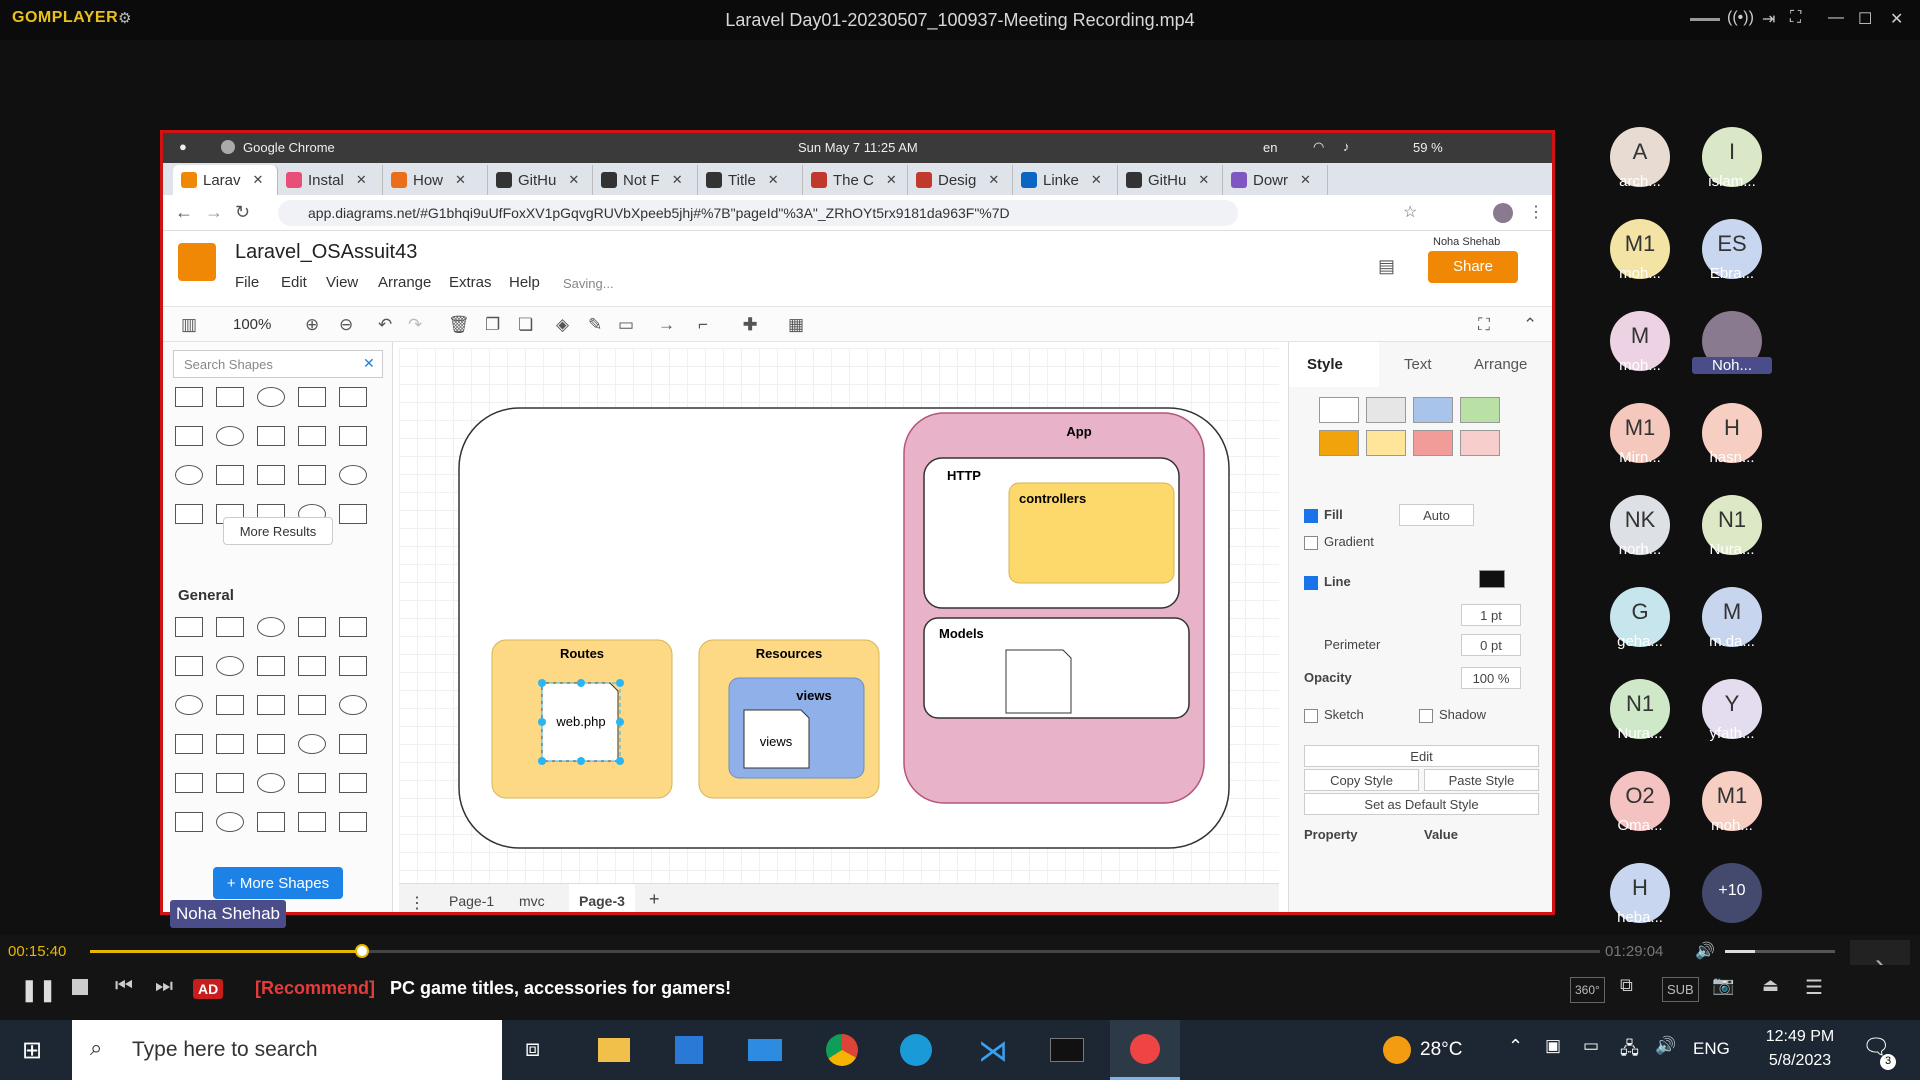 This screenshot has height=1080, width=1920. I want to click on taskbar-search-box: ⌕ Type here to search, so click(287, 1050).